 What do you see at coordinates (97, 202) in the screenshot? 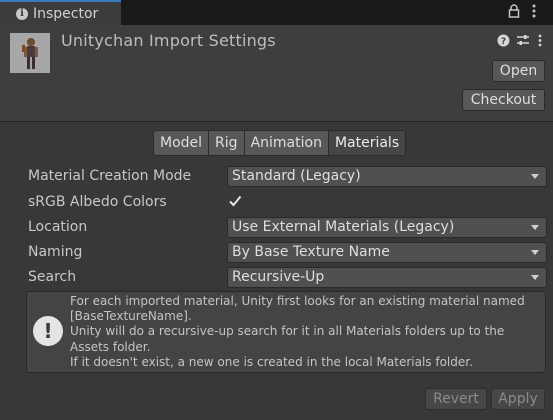
I see `srgb-albedo-label: sRGB Albedo Colors` at bounding box center [97, 202].